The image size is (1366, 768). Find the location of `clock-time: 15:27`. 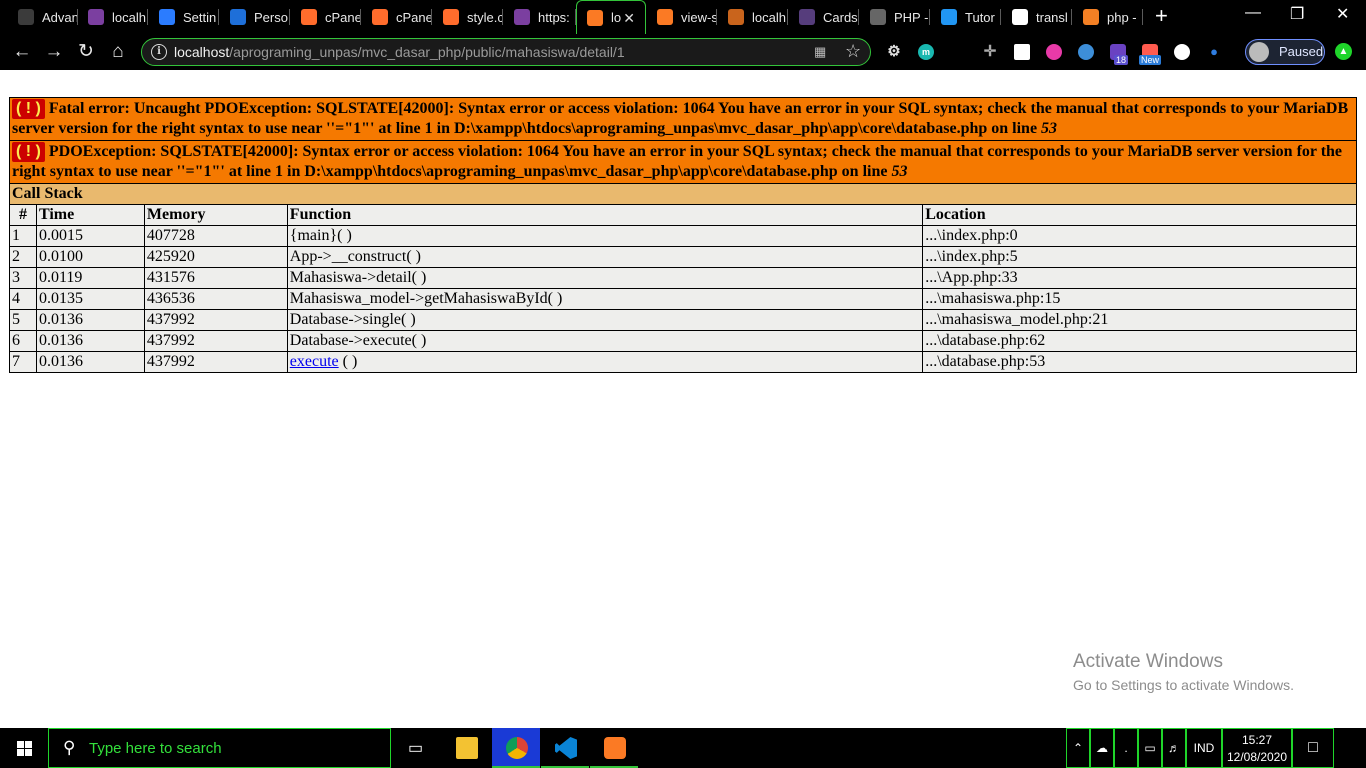

clock-time: 15:27 is located at coordinates (1257, 740).